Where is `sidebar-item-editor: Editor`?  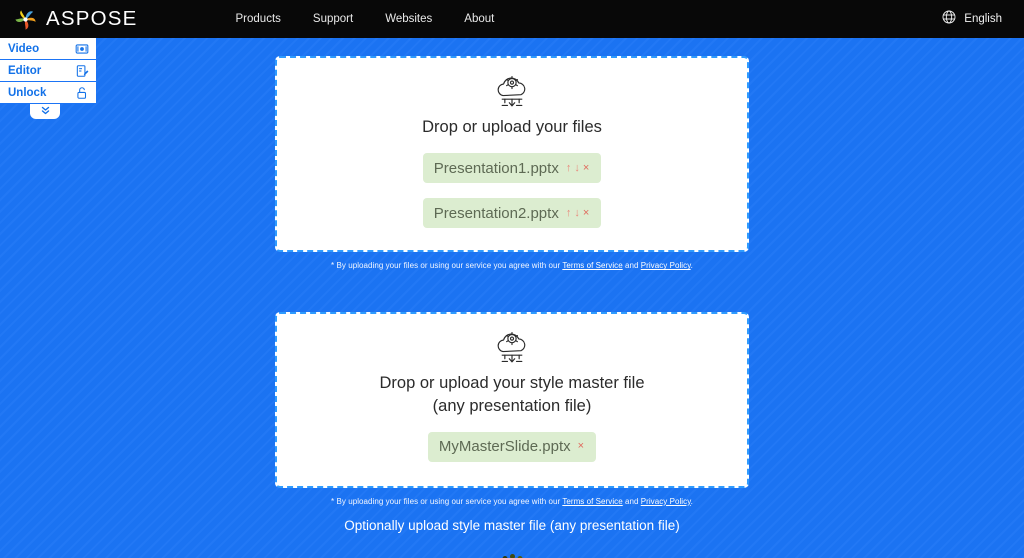 sidebar-item-editor: Editor is located at coordinates (48, 71).